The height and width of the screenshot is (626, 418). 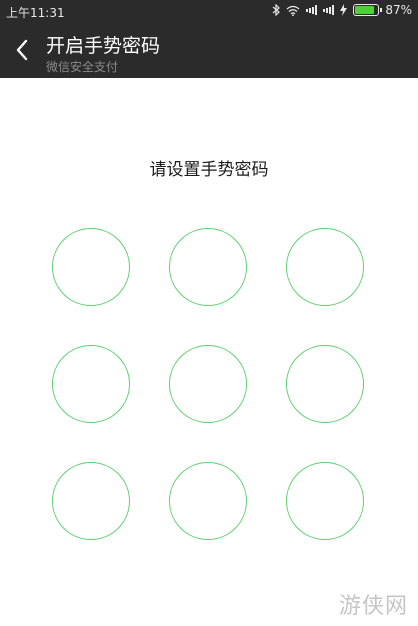 What do you see at coordinates (373, 606) in the screenshot?
I see `watermark-text: 游侠网` at bounding box center [373, 606].